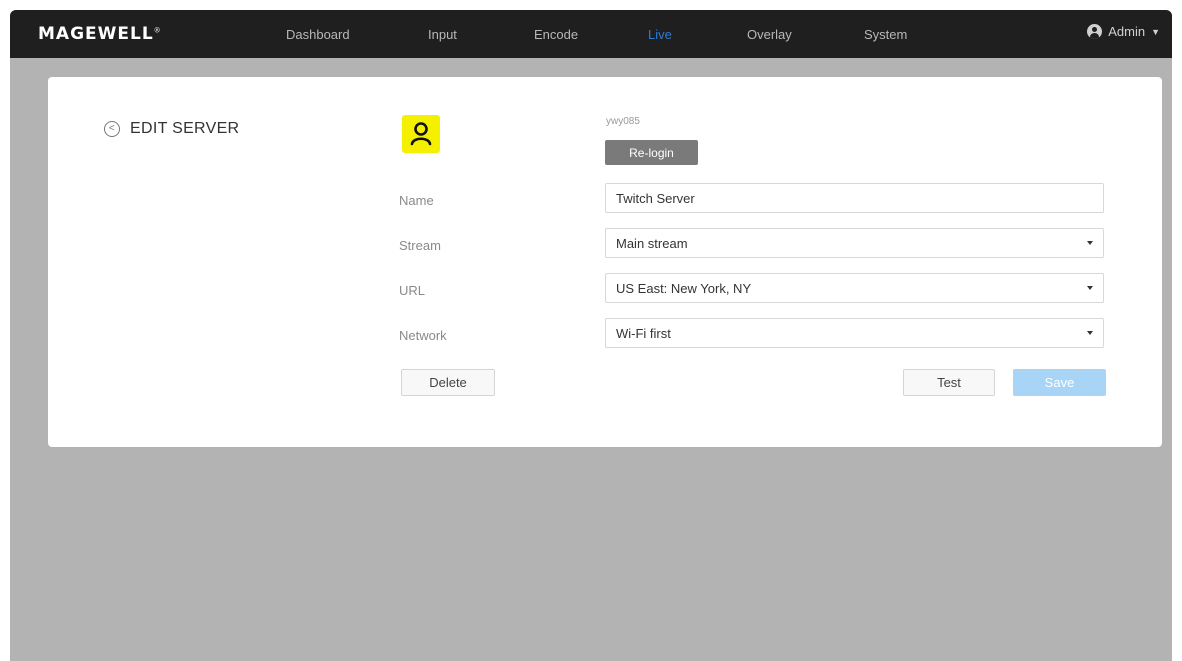 The width and height of the screenshot is (1182, 661). I want to click on save-button: Save, so click(1059, 382).